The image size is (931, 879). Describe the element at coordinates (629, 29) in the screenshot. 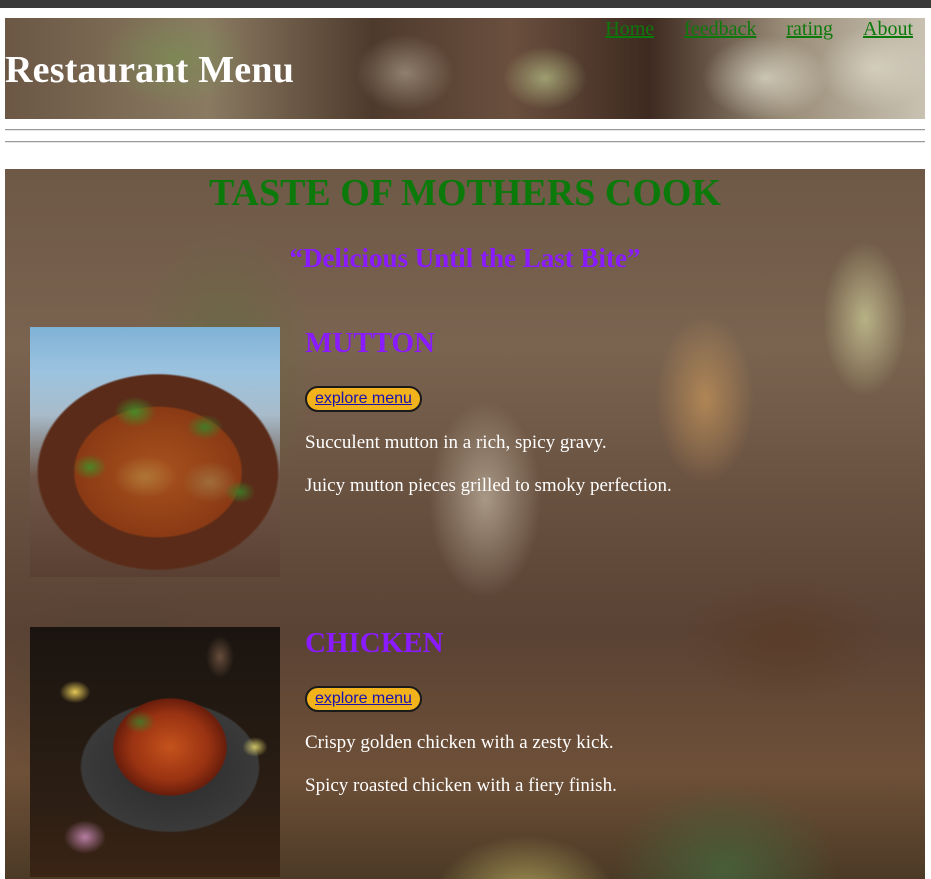

I see `nav-link-home: Home` at that location.